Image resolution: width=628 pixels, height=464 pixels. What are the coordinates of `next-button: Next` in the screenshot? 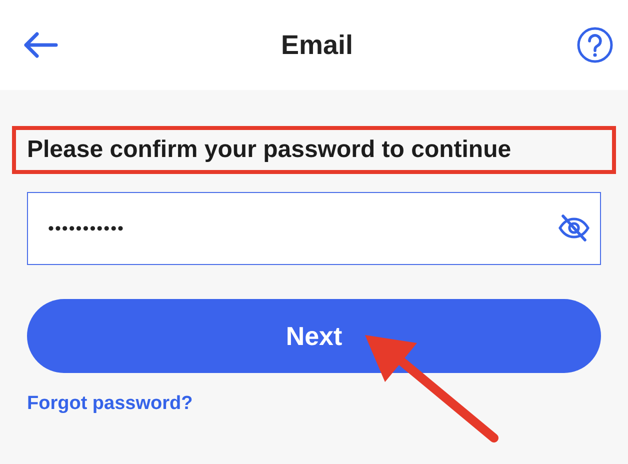 It's located at (314, 336).